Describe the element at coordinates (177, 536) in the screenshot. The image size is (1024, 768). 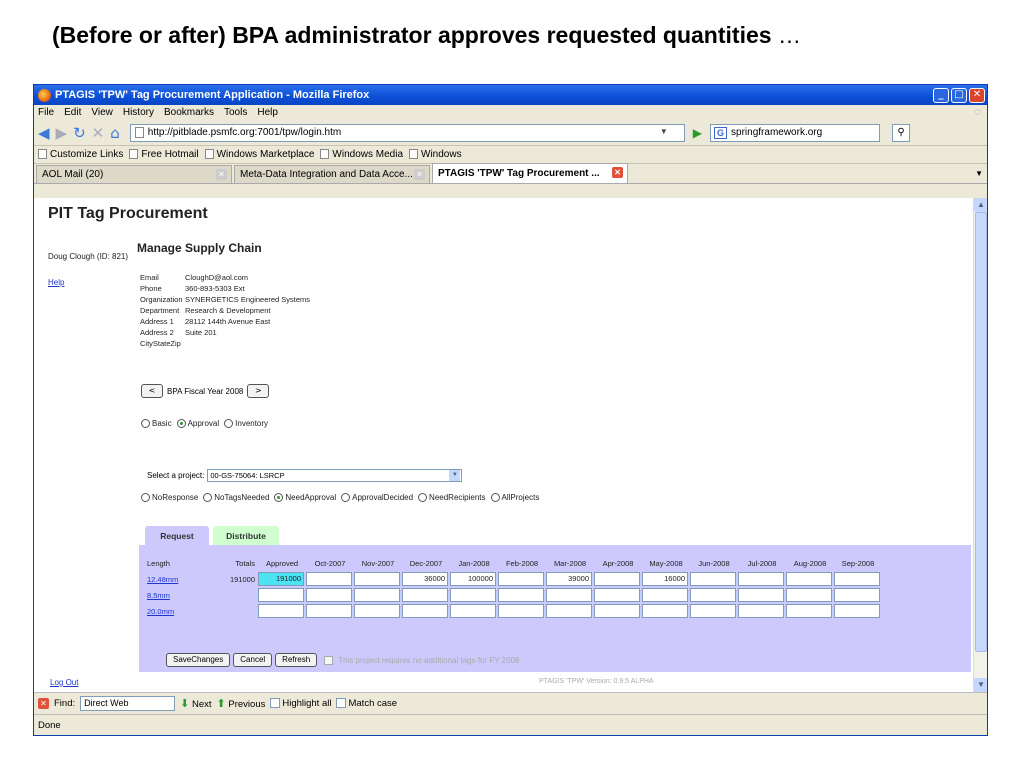
I see `tab-request: Request` at that location.